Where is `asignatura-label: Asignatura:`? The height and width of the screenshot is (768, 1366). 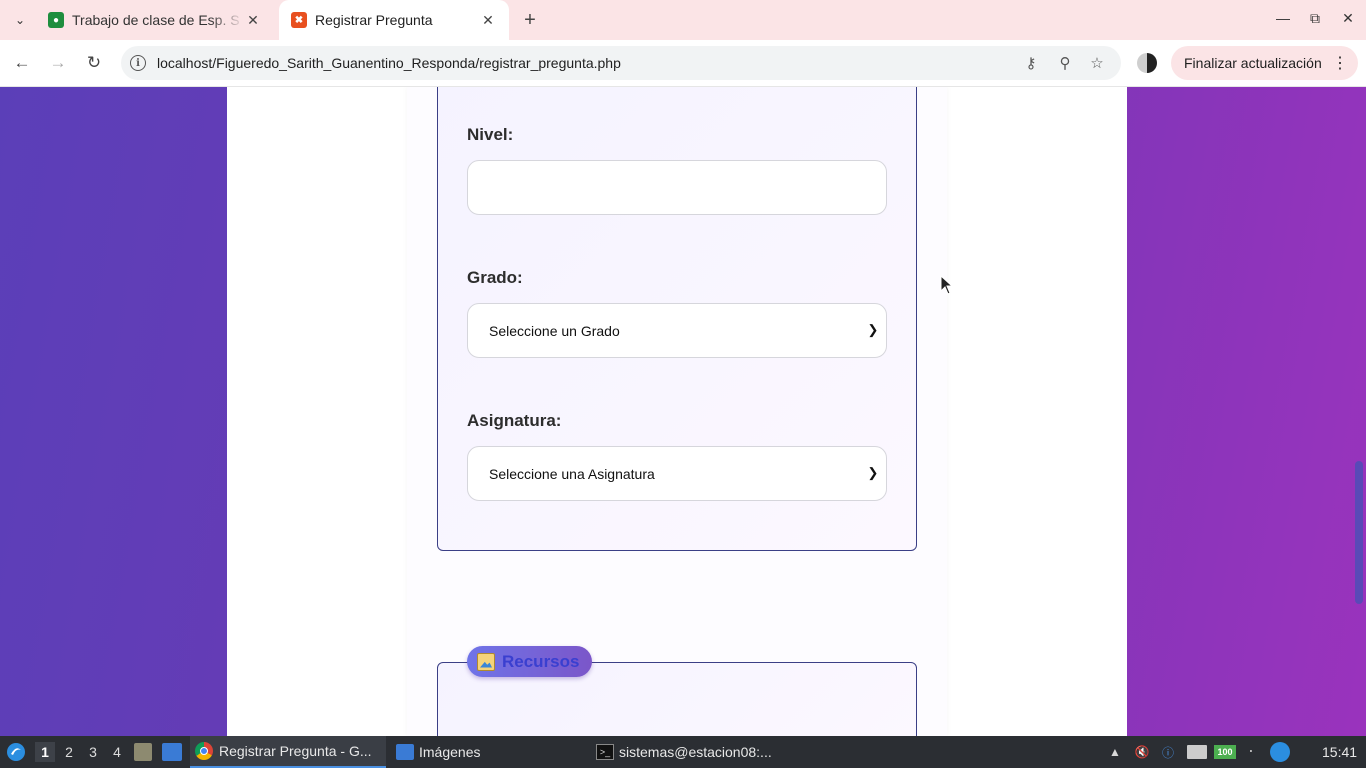
asignatura-label: Asignatura: is located at coordinates (514, 420).